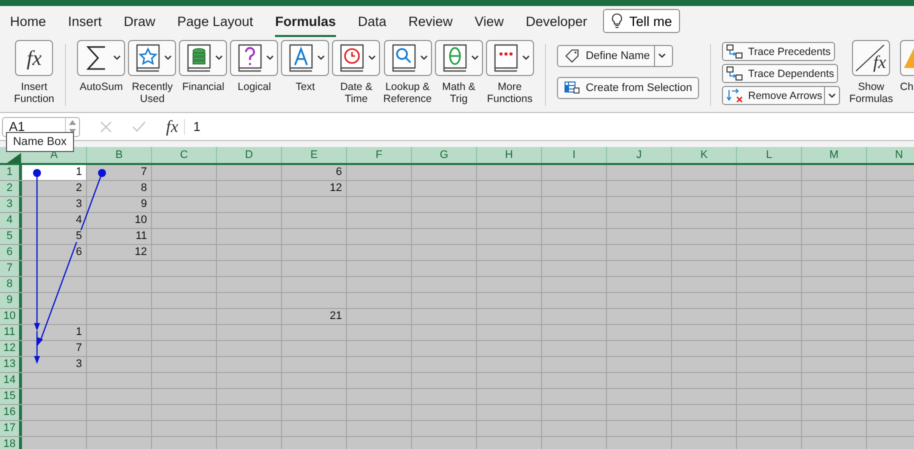  I want to click on tag-icon, so click(572, 56).